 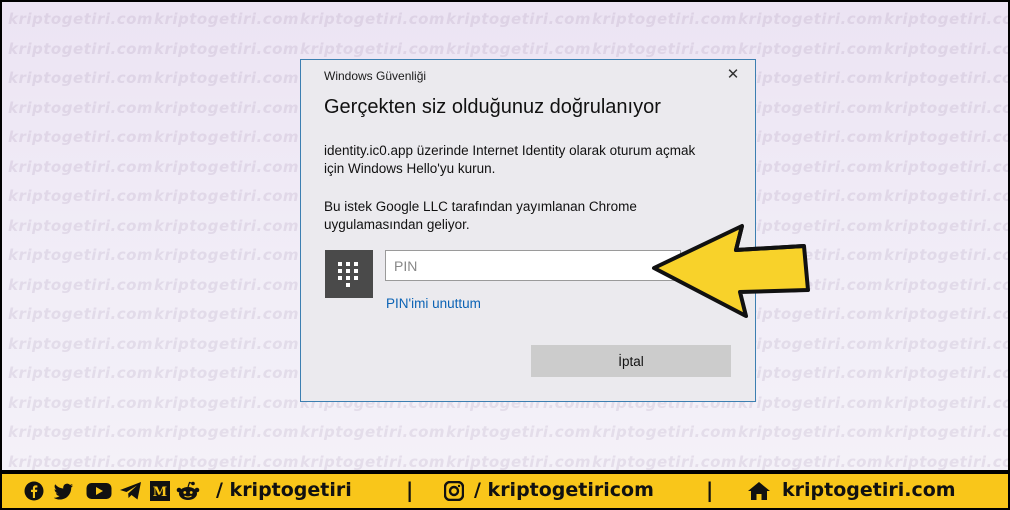 What do you see at coordinates (733, 74) in the screenshot?
I see `close-icon: ✕` at bounding box center [733, 74].